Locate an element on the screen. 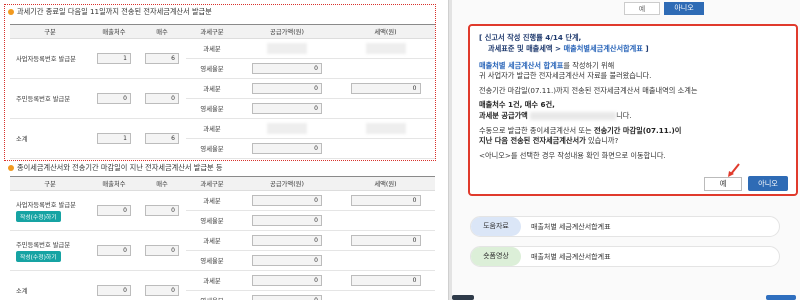 The height and width of the screenshot is (300, 800). summary-line: 과세분 공급가액 니다. is located at coordinates (555, 115).